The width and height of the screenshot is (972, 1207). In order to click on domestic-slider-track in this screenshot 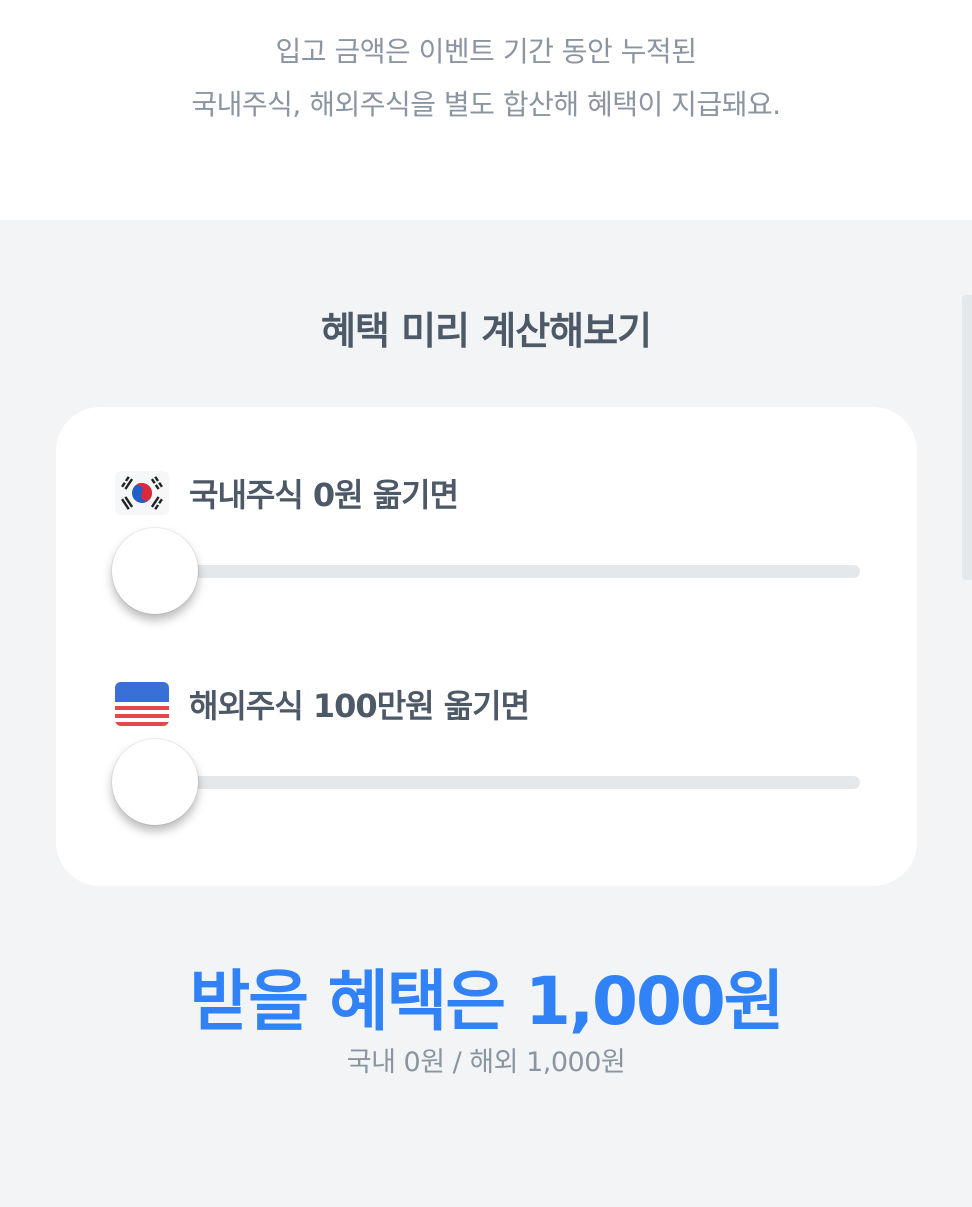, I will do `click(508, 571)`.